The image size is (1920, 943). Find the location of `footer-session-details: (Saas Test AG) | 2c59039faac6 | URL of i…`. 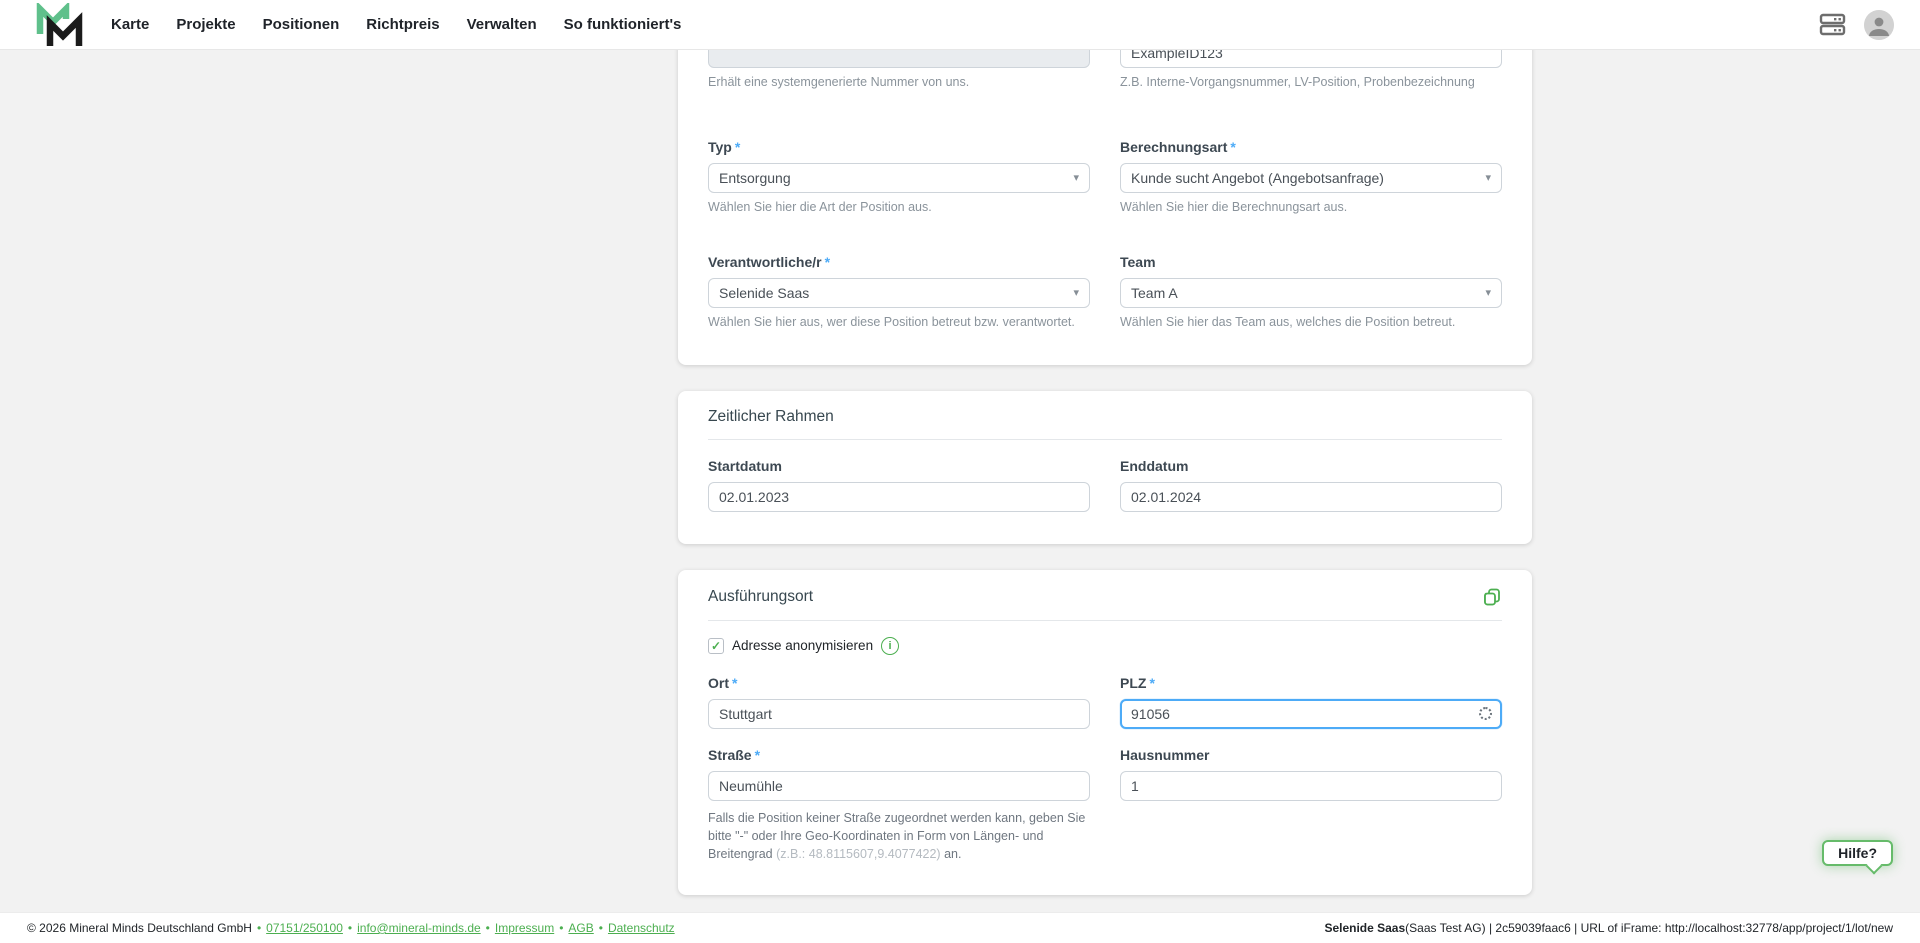

footer-session-details: (Saas Test AG) | 2c59039faac6 | URL of i… is located at coordinates (1649, 928).